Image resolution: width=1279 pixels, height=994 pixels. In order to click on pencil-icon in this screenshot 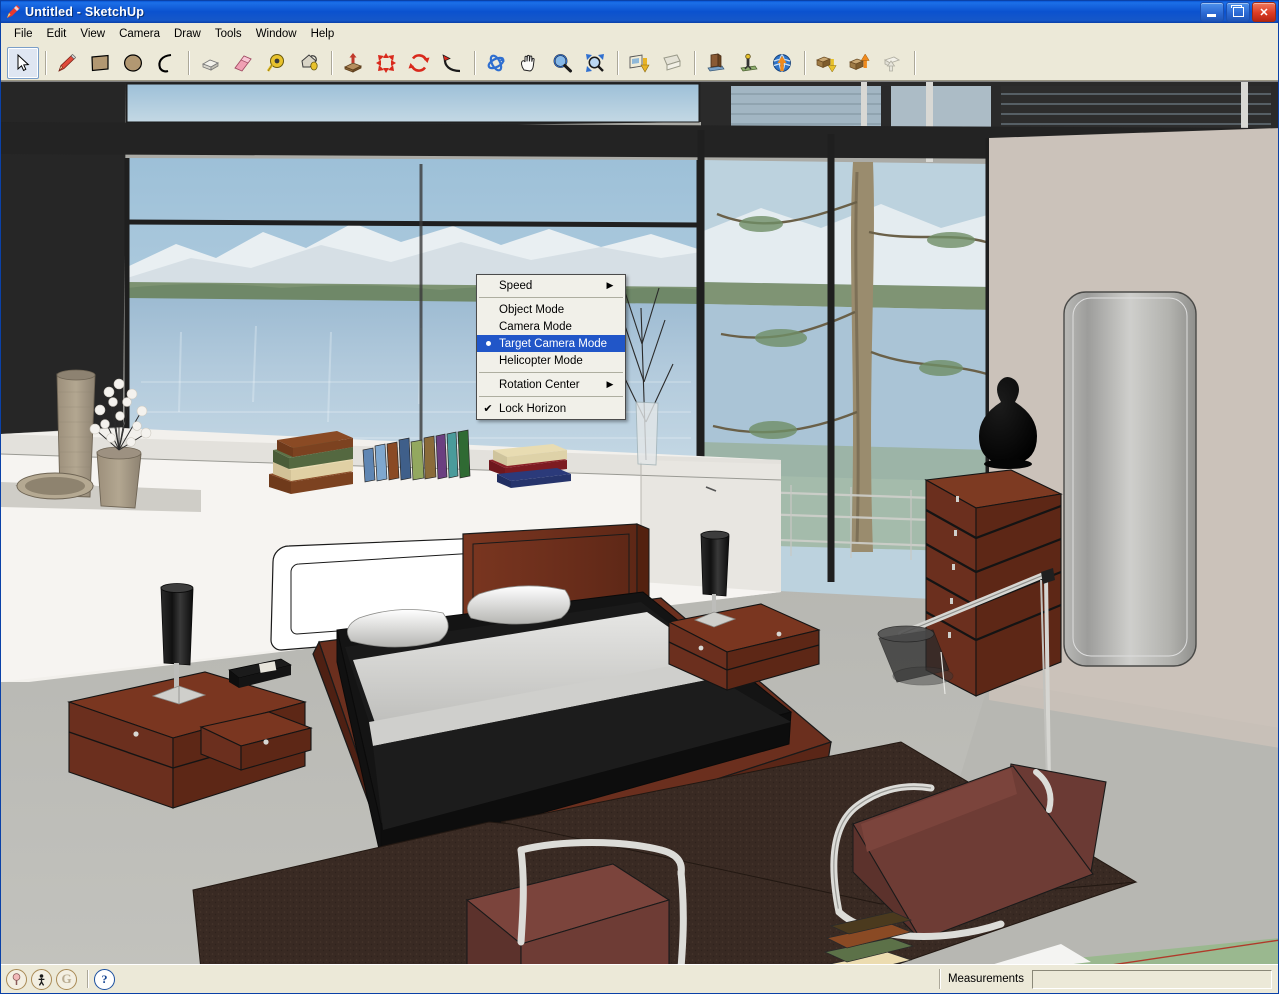, I will do `click(67, 62)`.